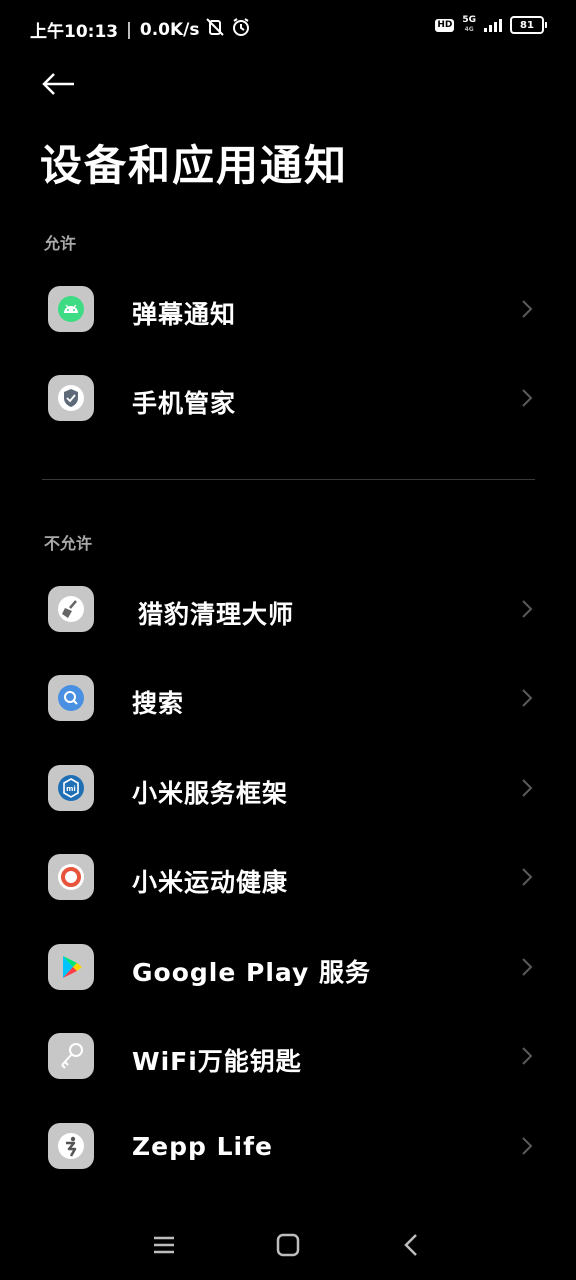  I want to click on svg-text: mi, so click(71, 789).